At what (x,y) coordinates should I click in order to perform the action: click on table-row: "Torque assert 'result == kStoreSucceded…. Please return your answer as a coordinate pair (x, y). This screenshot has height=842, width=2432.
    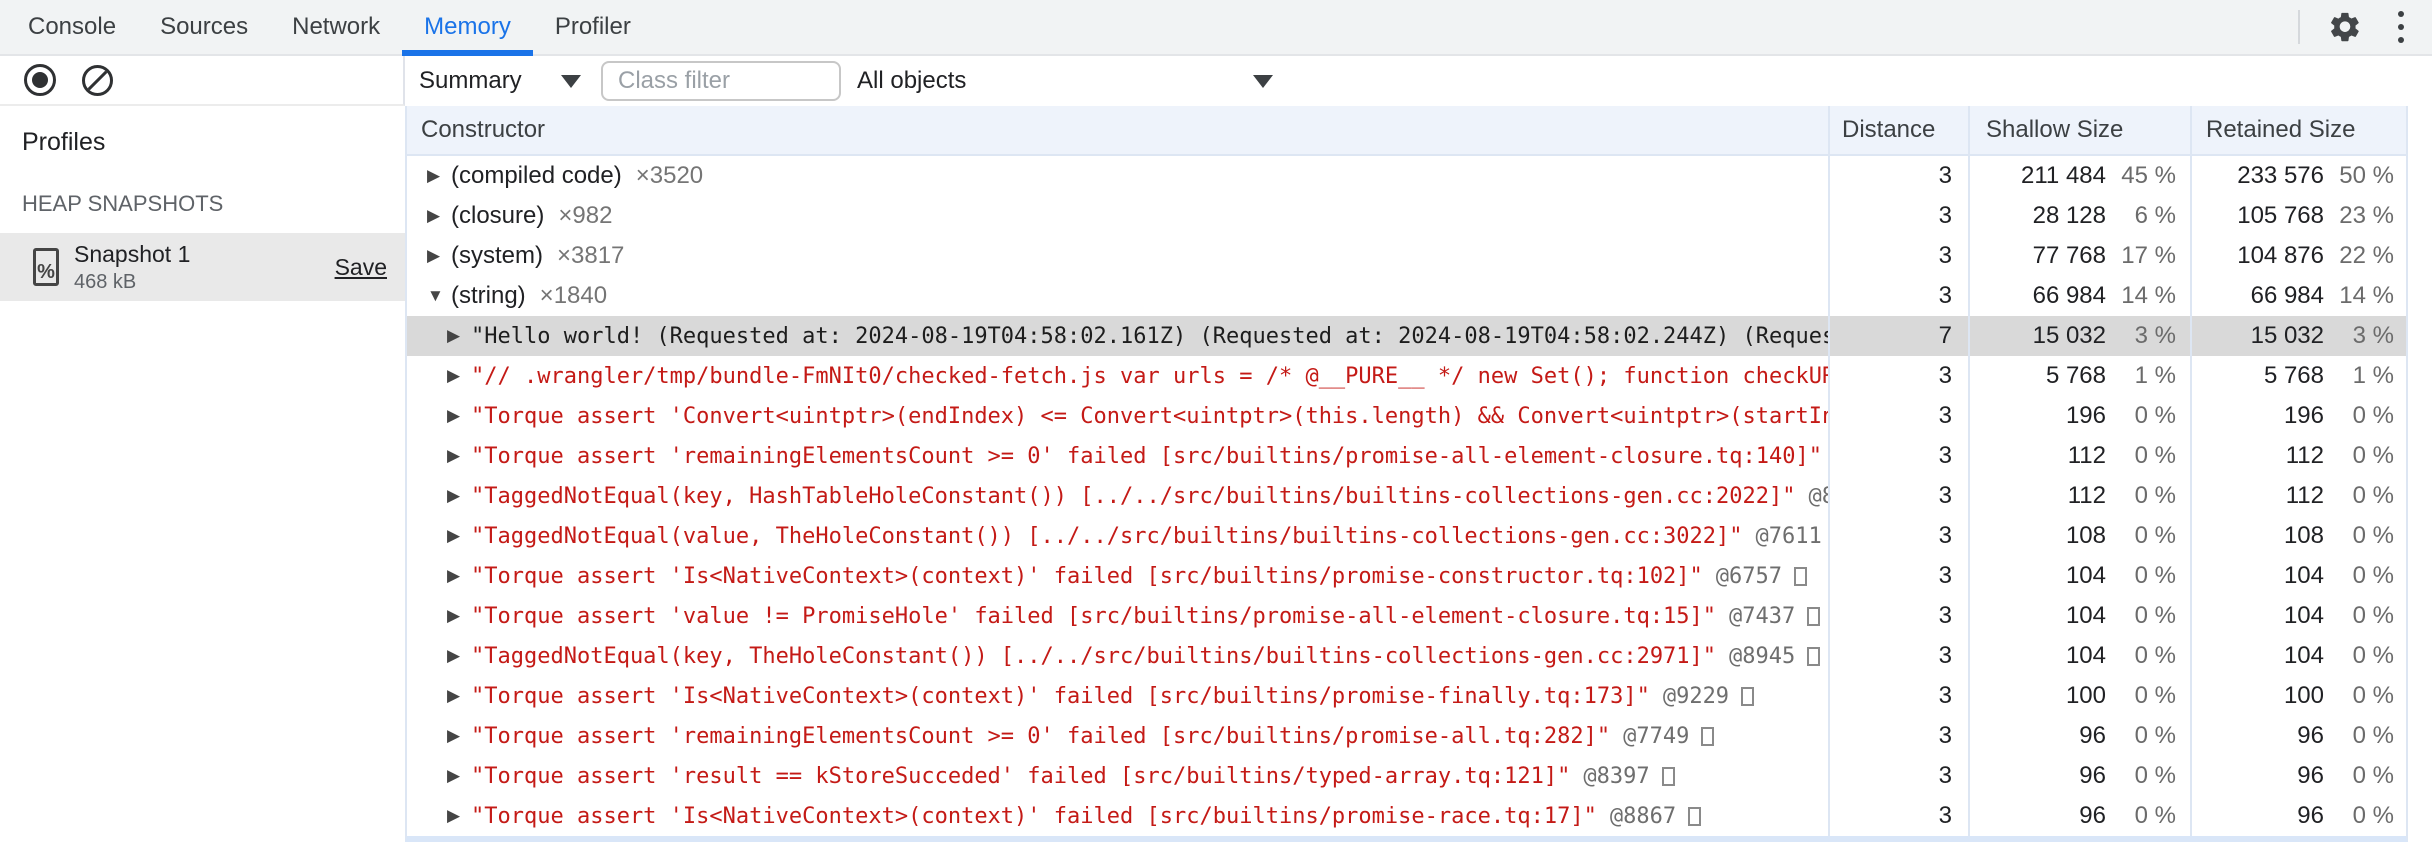
    Looking at the image, I should click on (1406, 776).